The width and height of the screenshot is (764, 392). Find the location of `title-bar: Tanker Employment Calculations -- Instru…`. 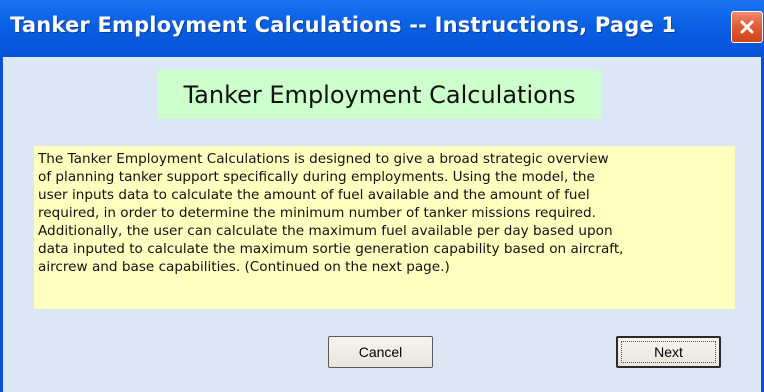

title-bar: Tanker Employment Calculations -- Instru… is located at coordinates (382, 28).